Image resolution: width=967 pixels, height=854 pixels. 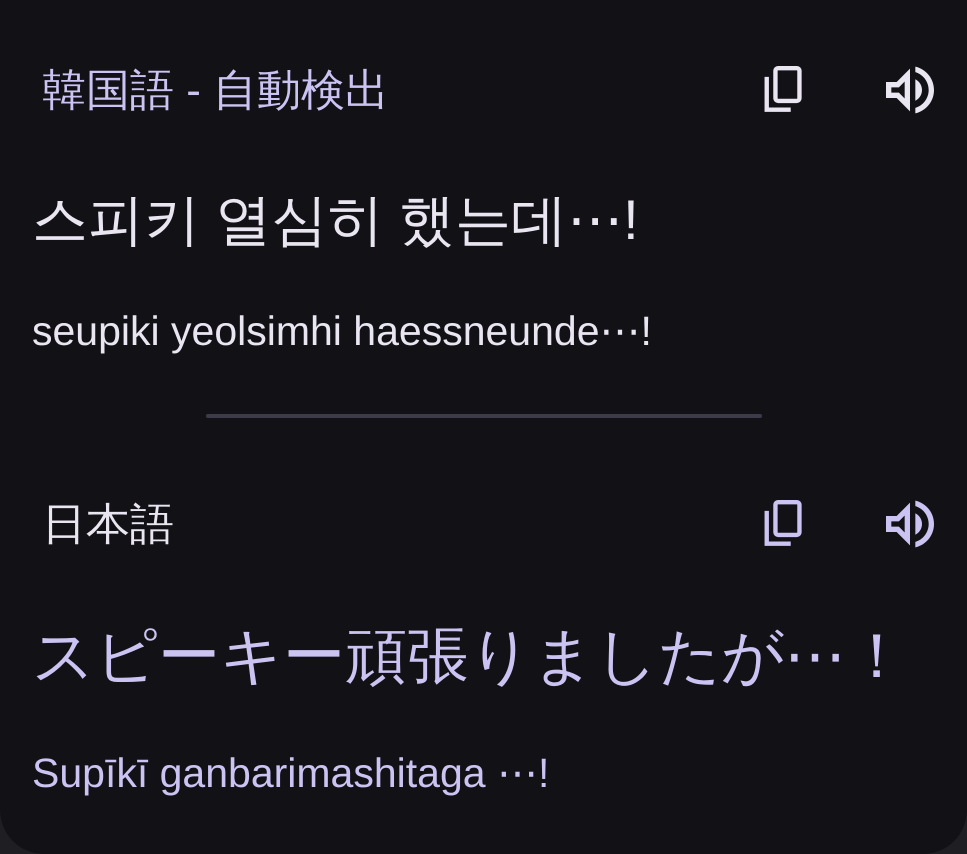 What do you see at coordinates (470, 657) in the screenshot?
I see `translation-text: スピーキー頑張りましたが⋯！` at bounding box center [470, 657].